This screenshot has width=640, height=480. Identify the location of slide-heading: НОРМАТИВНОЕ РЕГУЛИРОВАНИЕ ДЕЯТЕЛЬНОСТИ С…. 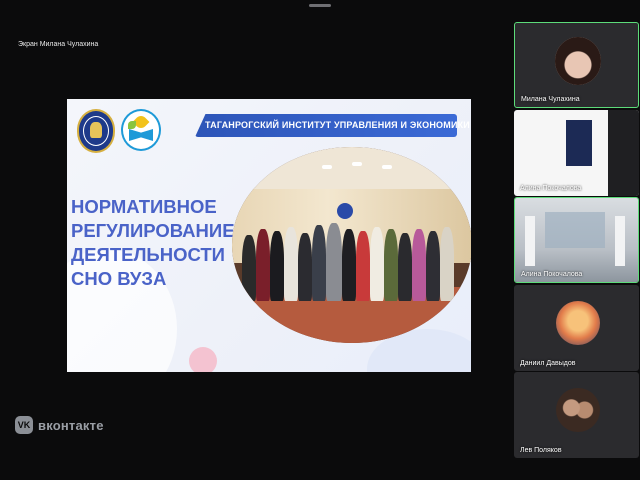
(156, 243).